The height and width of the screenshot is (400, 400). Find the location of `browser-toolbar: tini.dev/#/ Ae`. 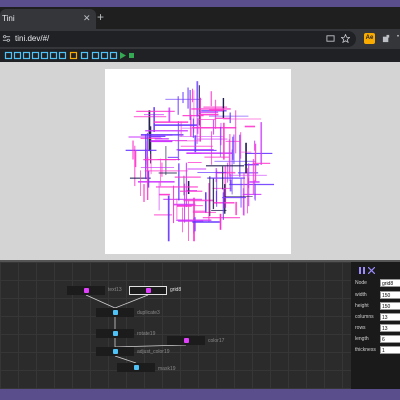

browser-toolbar: tini.dev/#/ Ae is located at coordinates (200, 39).